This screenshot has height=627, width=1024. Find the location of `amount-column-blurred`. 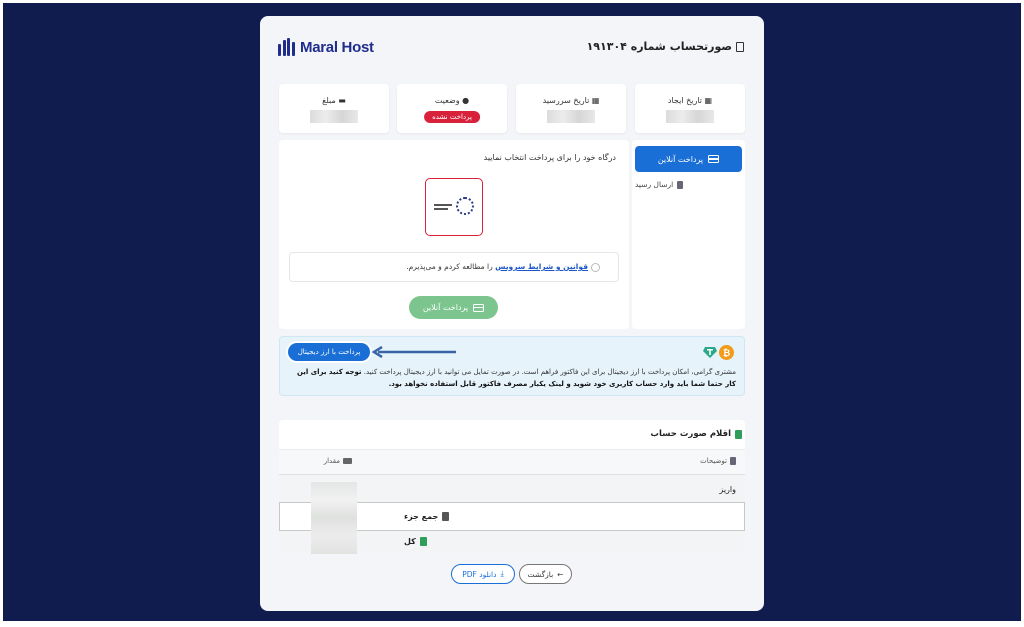

amount-column-blurred is located at coordinates (334, 518).